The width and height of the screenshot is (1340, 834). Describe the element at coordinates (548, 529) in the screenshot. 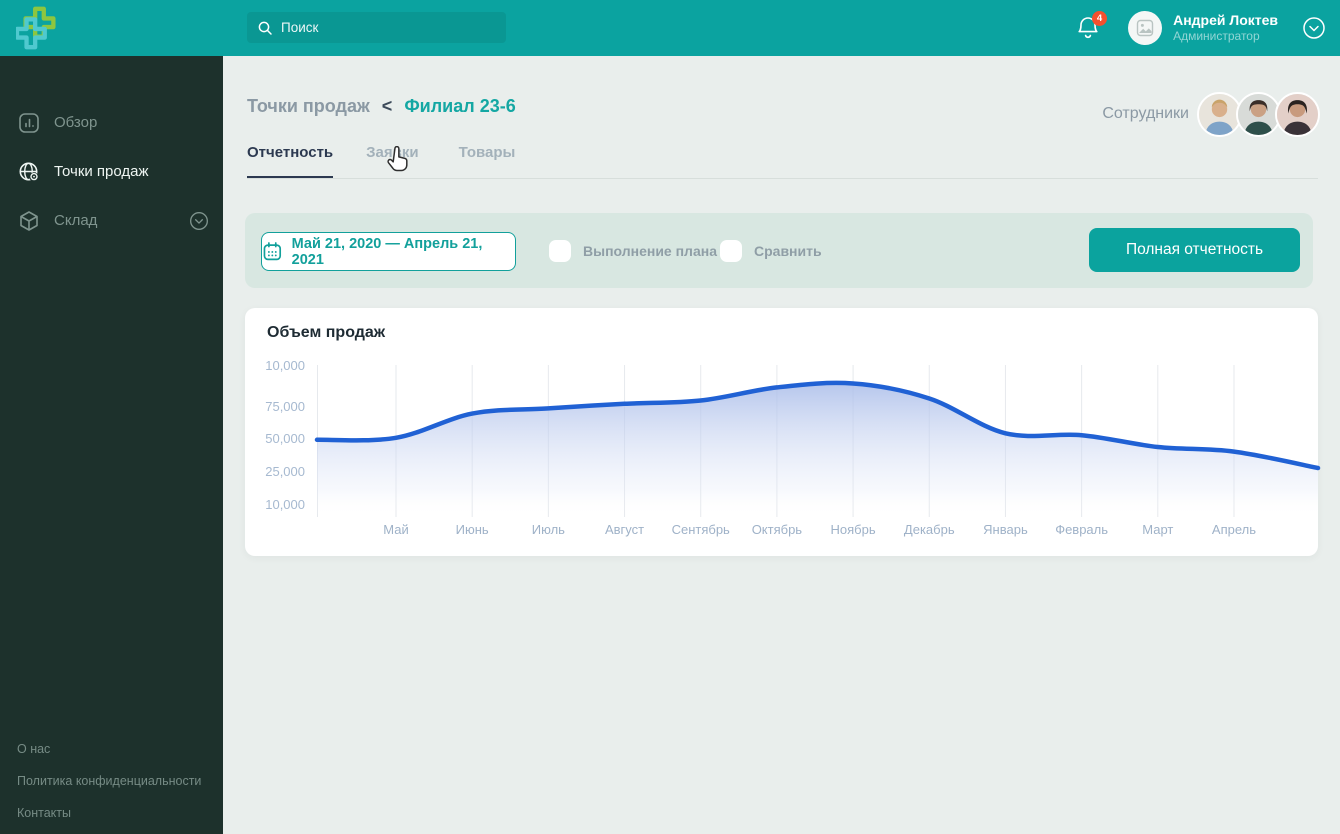

I see `x-axis-tick: Июль` at that location.